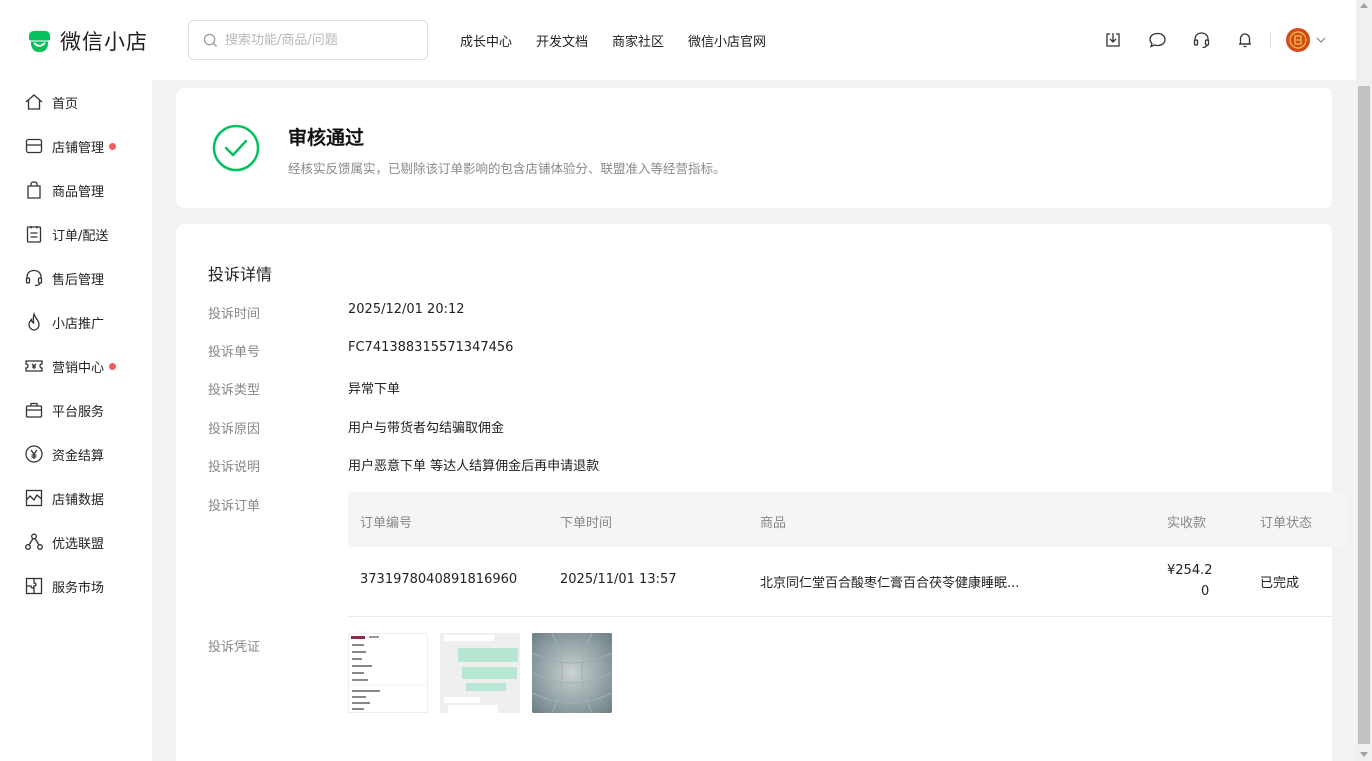 Image resolution: width=1372 pixels, height=761 pixels. What do you see at coordinates (1364, 754) in the screenshot?
I see `scroll-down-arrow` at bounding box center [1364, 754].